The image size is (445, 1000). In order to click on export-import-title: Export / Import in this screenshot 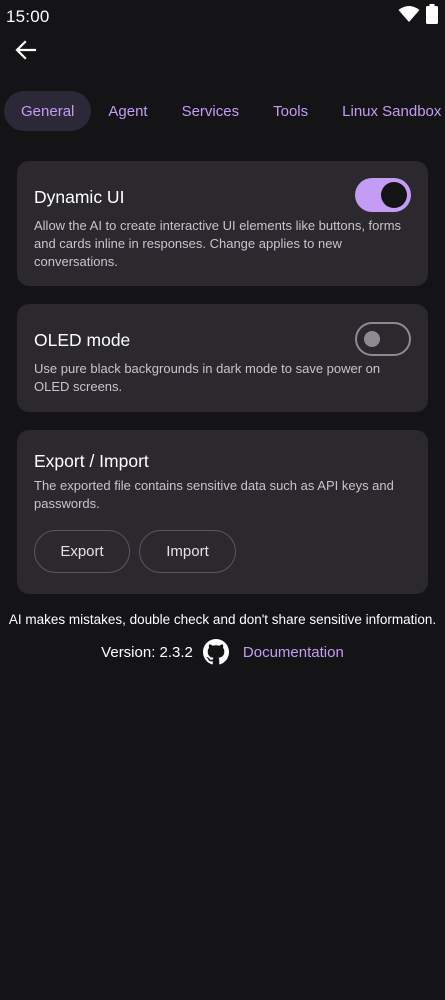, I will do `click(91, 461)`.